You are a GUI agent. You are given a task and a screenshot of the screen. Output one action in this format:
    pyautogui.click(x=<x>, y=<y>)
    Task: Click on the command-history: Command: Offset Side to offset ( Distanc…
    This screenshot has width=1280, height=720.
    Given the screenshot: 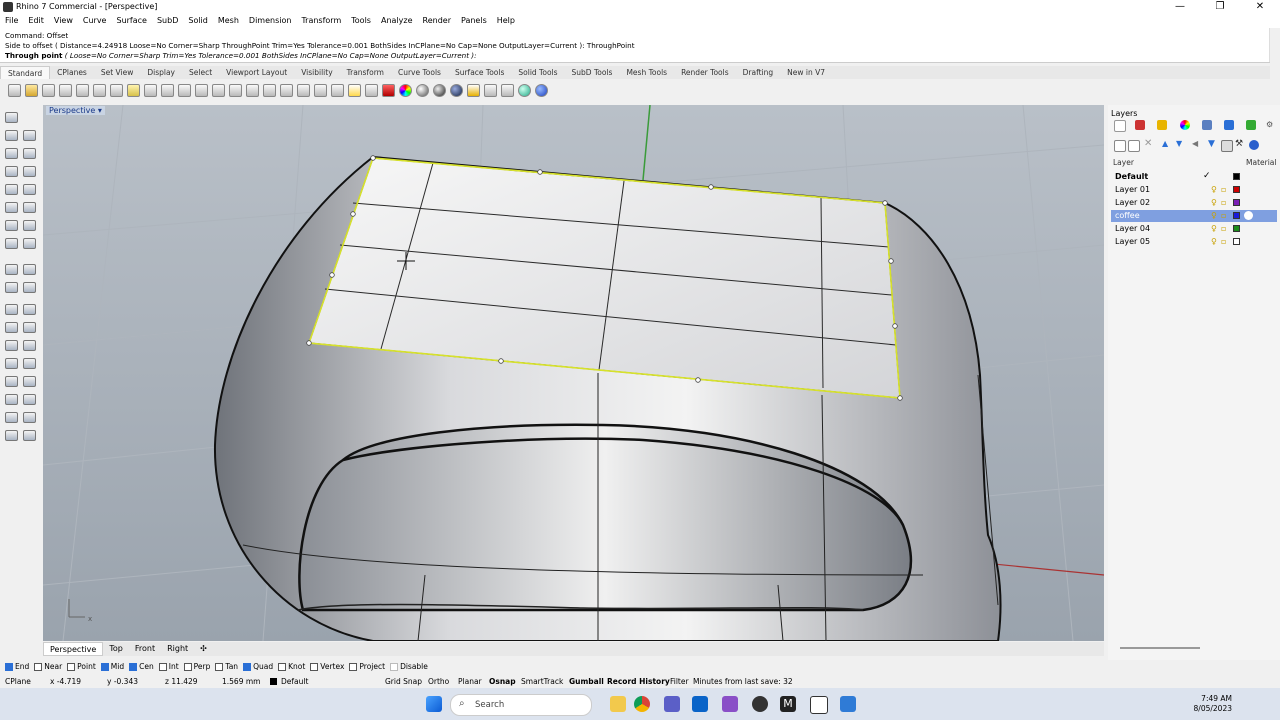 What is the action you would take?
    pyautogui.click(x=635, y=45)
    